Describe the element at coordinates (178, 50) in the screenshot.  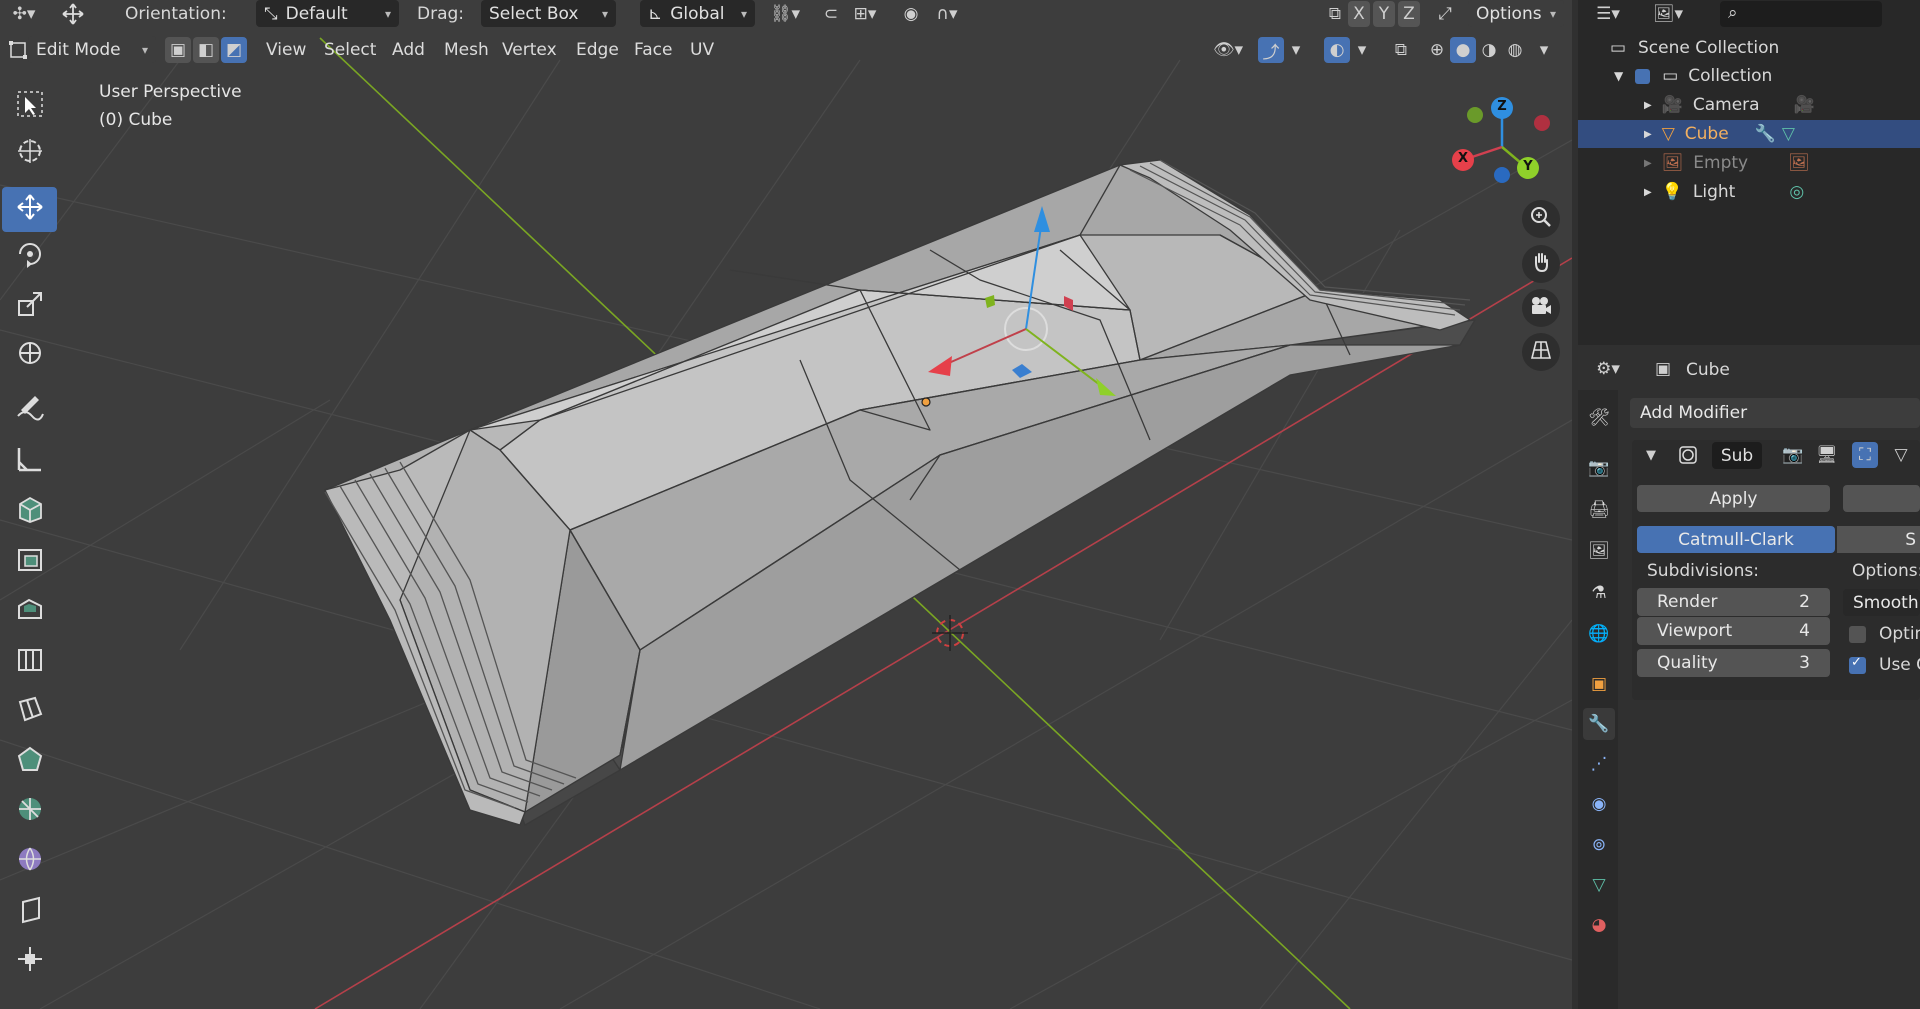
I see `vertex-select-mode: ▣` at that location.